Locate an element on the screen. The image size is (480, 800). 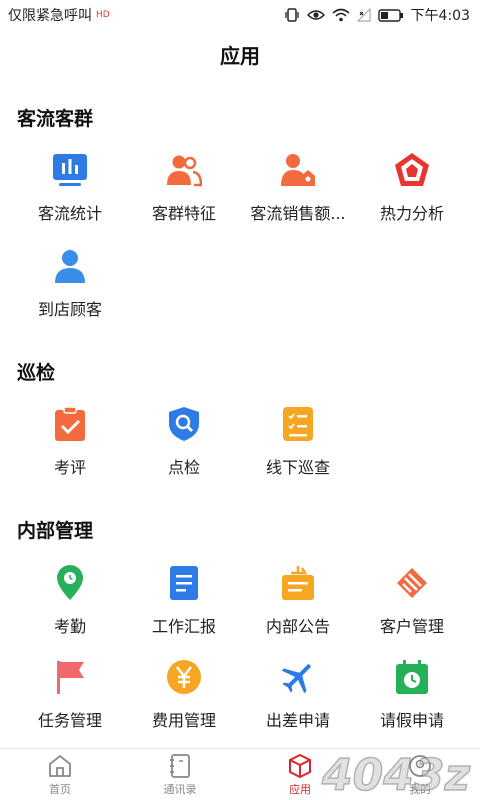
customer-manage-icon is located at coordinates (412, 583).